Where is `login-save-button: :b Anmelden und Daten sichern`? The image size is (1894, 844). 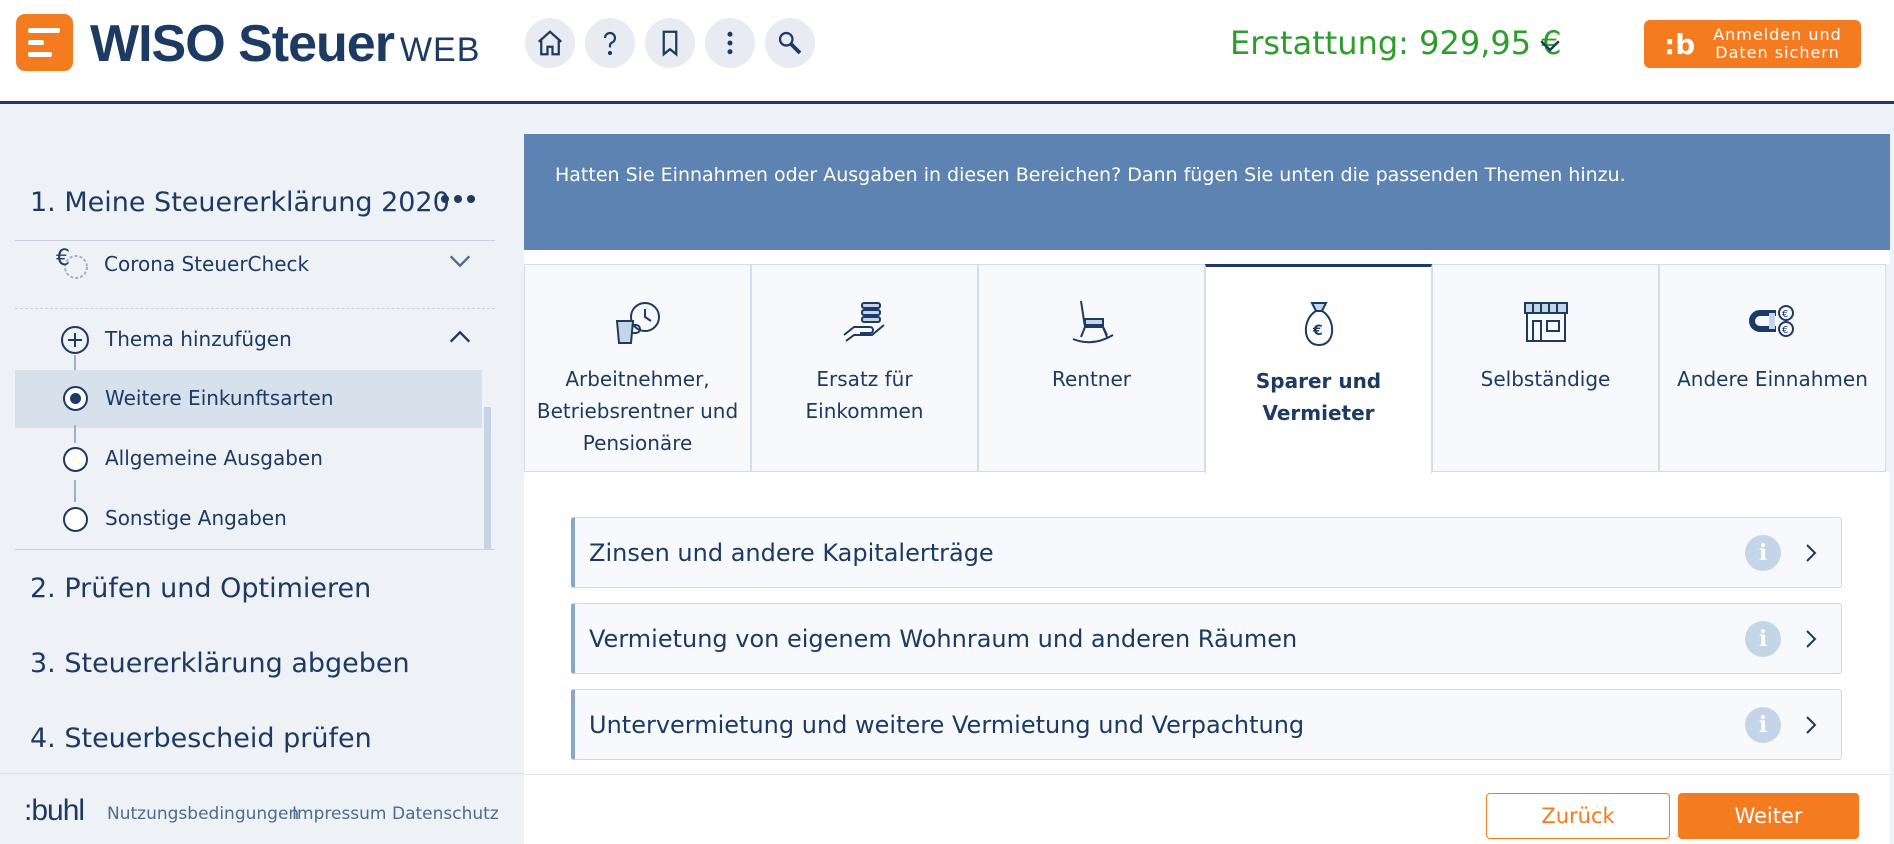 login-save-button: :b Anmelden und Daten sichern is located at coordinates (1752, 44).